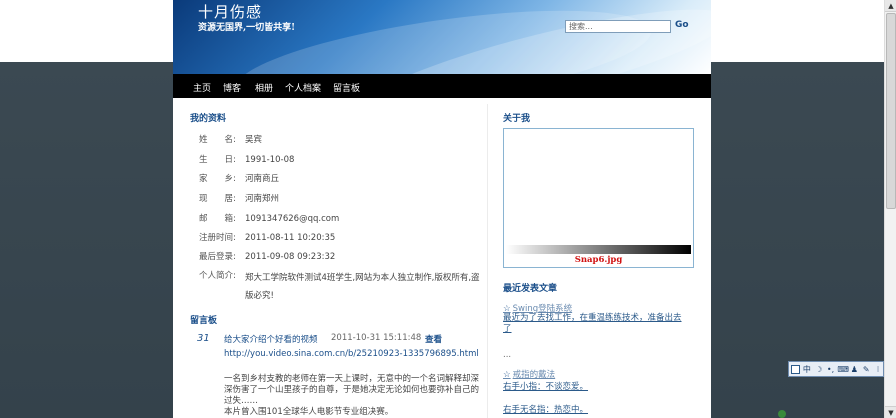 The width and height of the screenshot is (896, 418). Describe the element at coordinates (217, 276) in the screenshot. I see `profile-intro-label: 个人简介:` at that location.